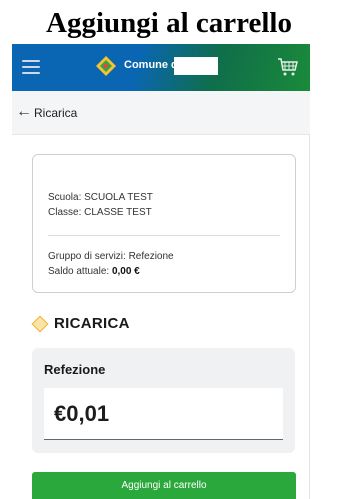  What do you see at coordinates (31, 67) in the screenshot?
I see `menu-icon` at bounding box center [31, 67].